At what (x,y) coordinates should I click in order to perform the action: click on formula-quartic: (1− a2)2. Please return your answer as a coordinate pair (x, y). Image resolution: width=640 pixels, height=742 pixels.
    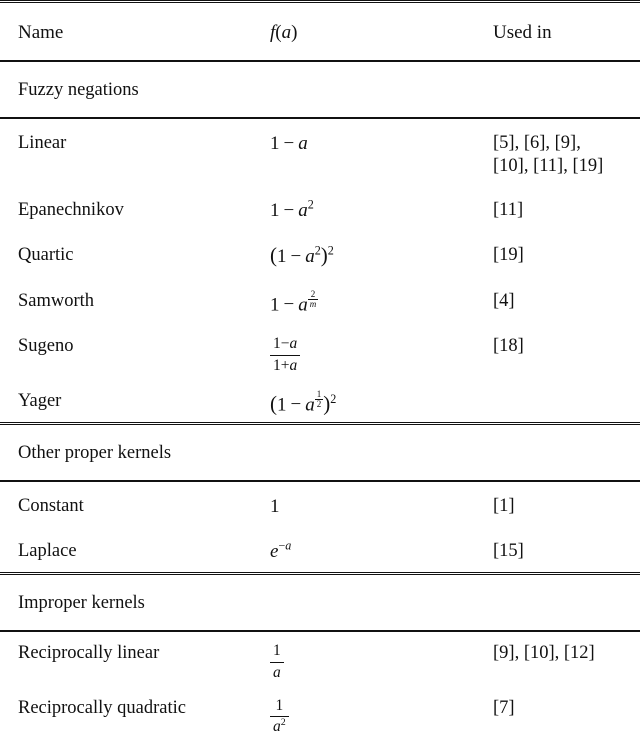
    Looking at the image, I should click on (302, 255).